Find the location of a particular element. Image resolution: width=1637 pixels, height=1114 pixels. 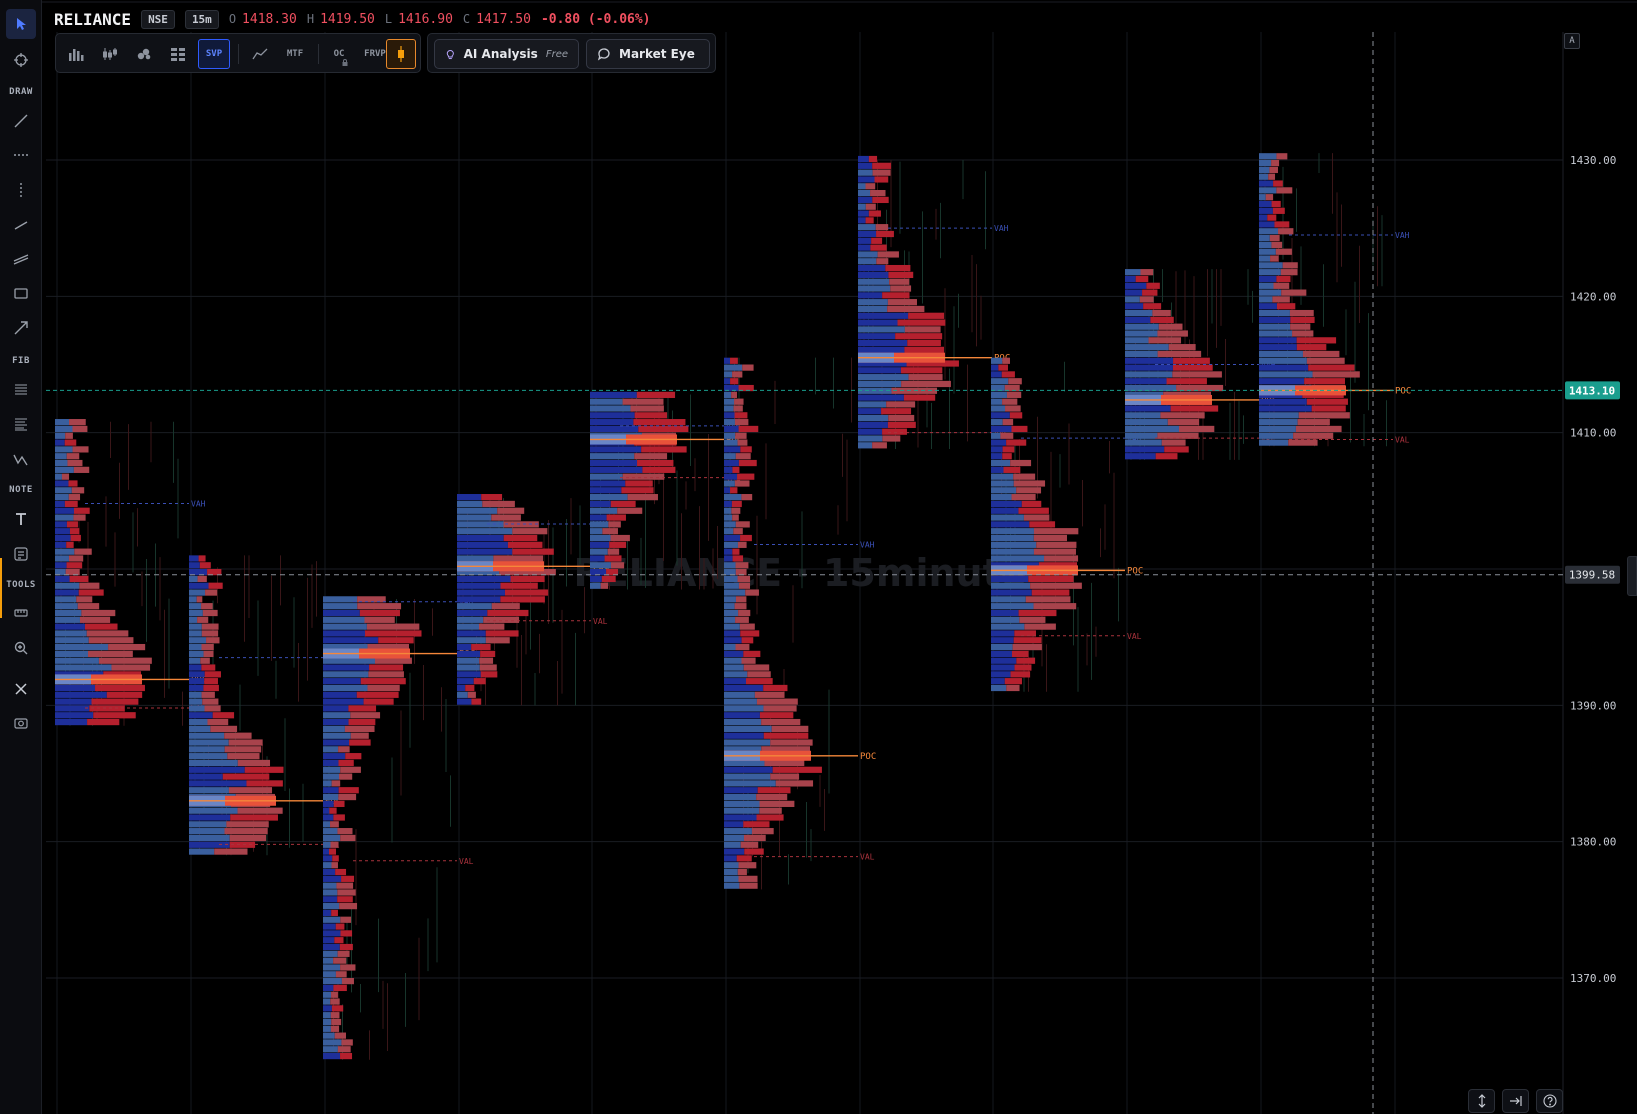

footprint-icon is located at coordinates (178, 54).